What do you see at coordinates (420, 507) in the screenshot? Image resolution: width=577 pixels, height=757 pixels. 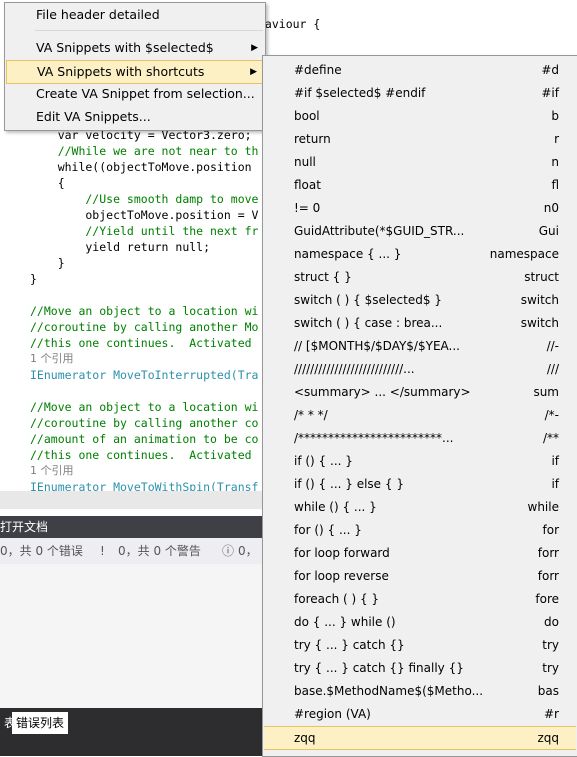 I see `snippet-item: while () { ... } while` at bounding box center [420, 507].